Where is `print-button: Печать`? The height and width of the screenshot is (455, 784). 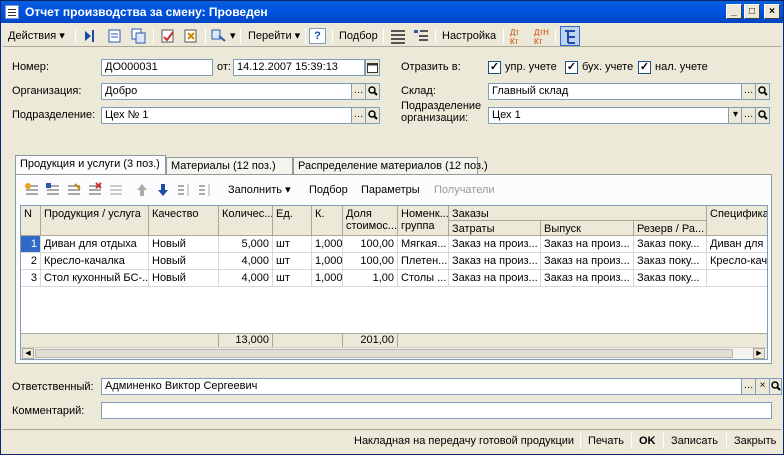
print-button: Печать is located at coordinates (606, 441).